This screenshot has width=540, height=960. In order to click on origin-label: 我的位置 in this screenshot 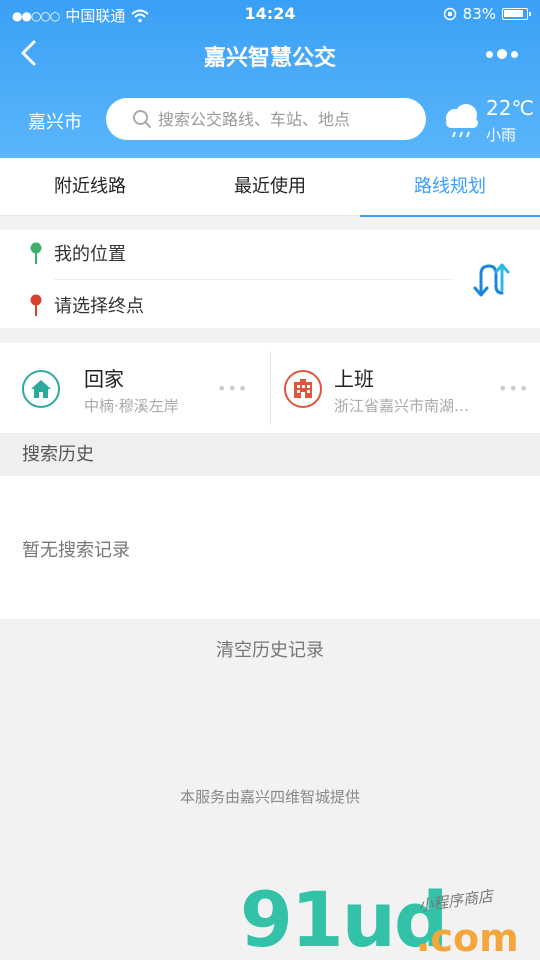, I will do `click(90, 254)`.